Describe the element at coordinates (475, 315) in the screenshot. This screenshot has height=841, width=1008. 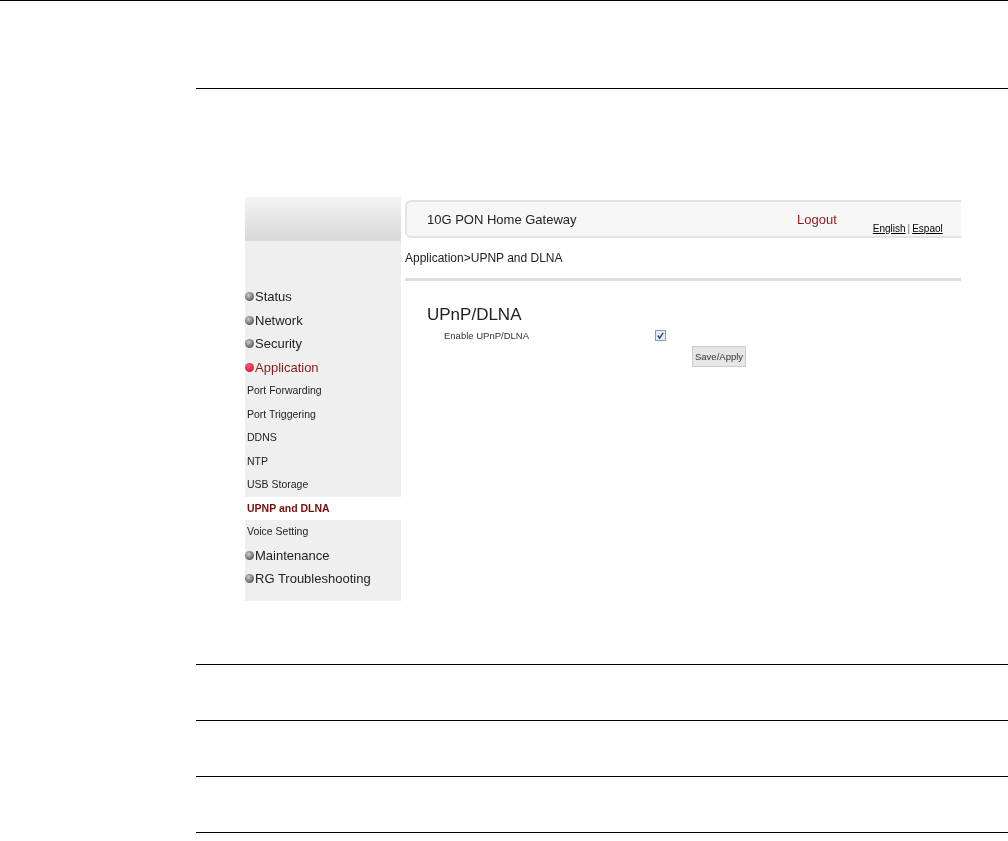
I see `section-heading: UPnP/DLNA` at that location.